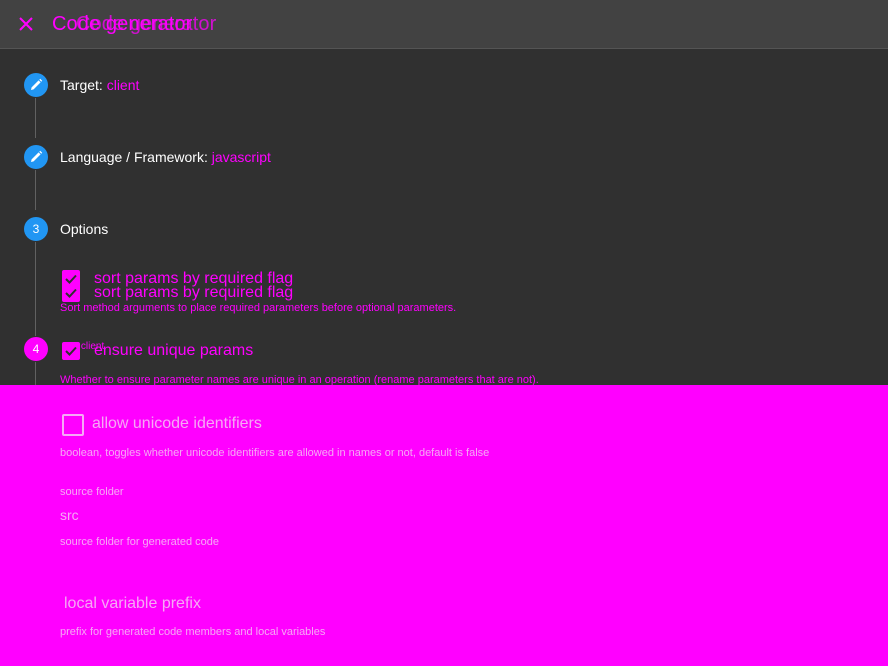 The height and width of the screenshot is (666, 888). Describe the element at coordinates (122, 24) in the screenshot. I see `dialog-title: Code generator` at that location.